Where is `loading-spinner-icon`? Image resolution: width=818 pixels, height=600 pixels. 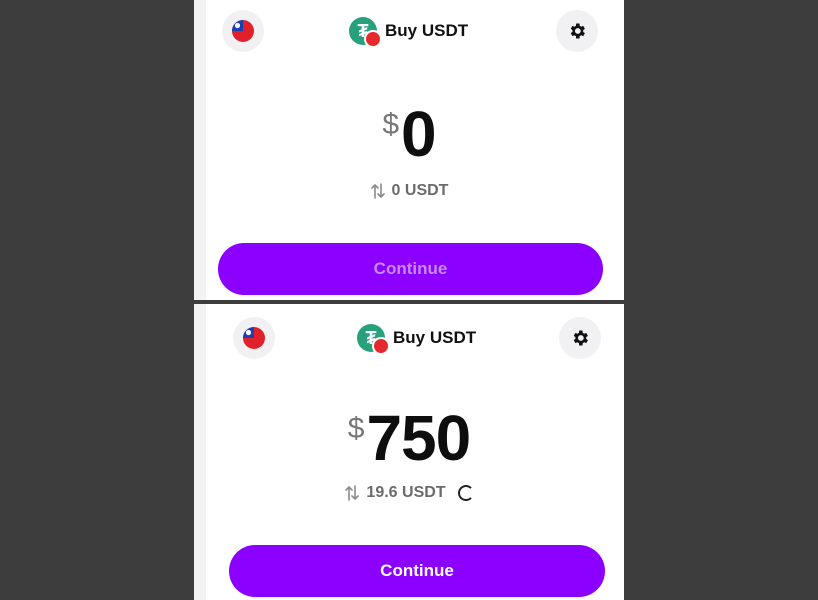
loading-spinner-icon is located at coordinates (465, 493).